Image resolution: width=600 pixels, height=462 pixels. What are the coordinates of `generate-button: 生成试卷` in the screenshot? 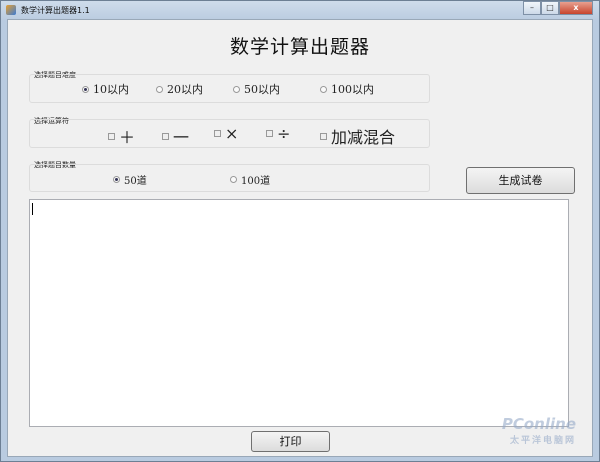 It's located at (520, 180).